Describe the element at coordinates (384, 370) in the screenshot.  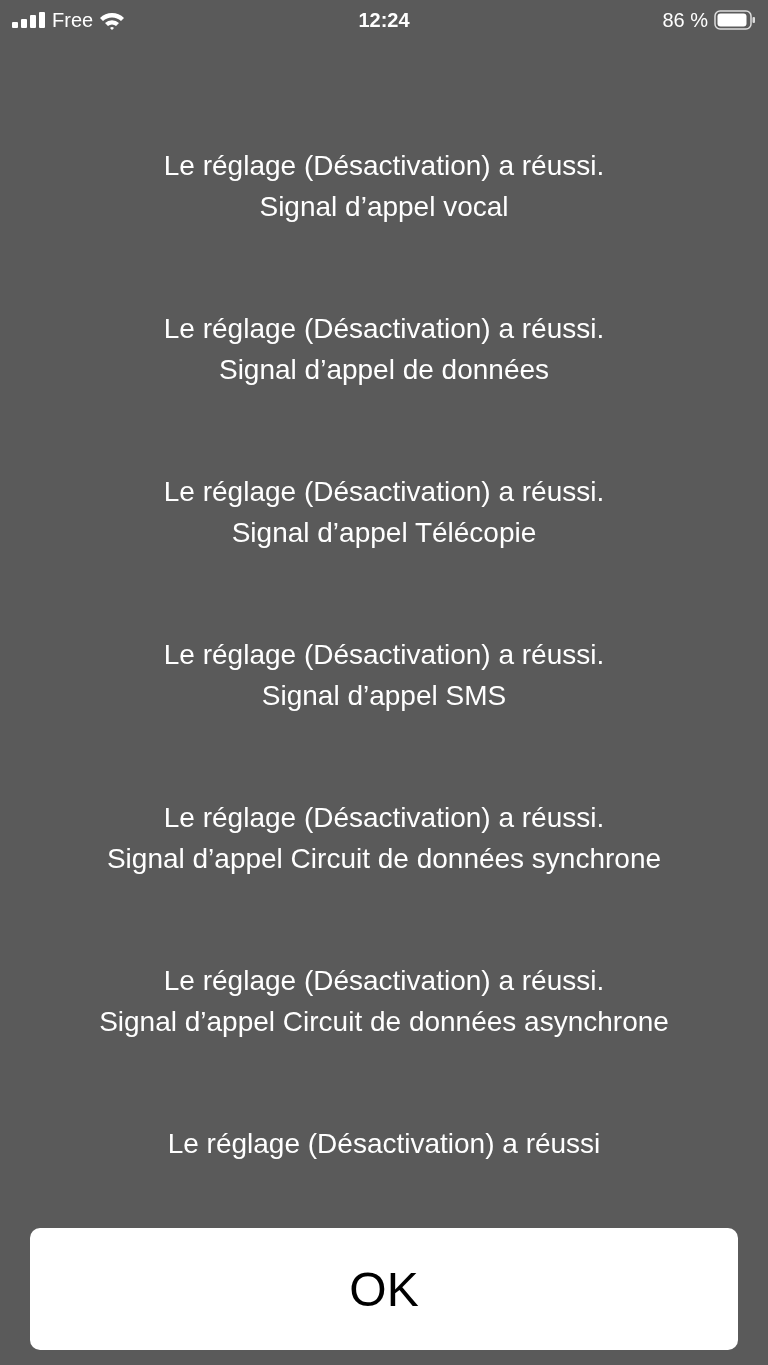
I see `message-text: Signal d’appel de données` at that location.